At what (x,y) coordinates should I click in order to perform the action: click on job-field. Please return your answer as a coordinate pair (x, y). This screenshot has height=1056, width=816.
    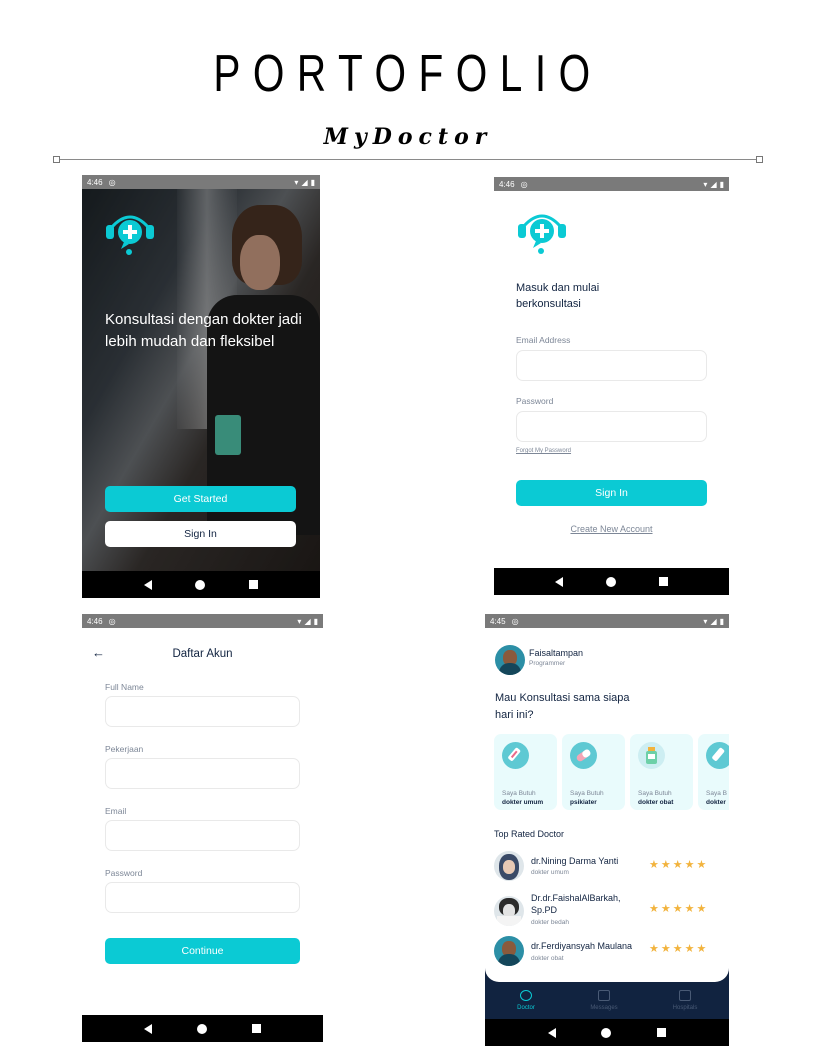
    Looking at the image, I should click on (202, 773).